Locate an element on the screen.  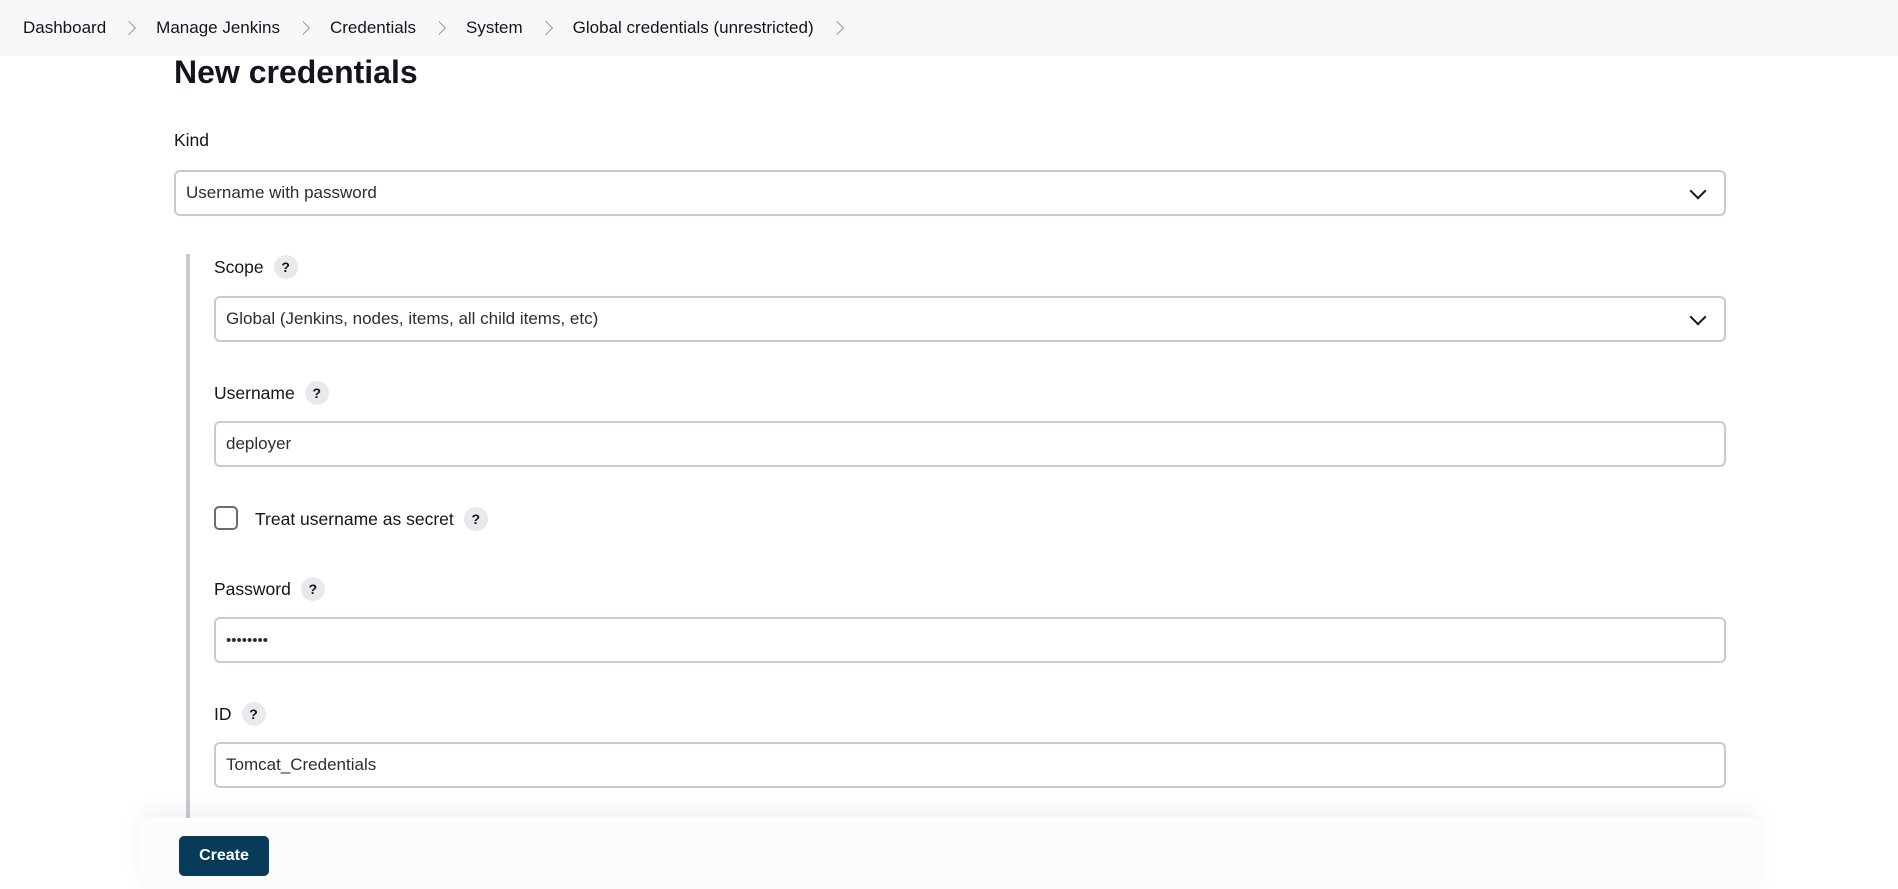
password-input: •••••••• is located at coordinates (970, 640).